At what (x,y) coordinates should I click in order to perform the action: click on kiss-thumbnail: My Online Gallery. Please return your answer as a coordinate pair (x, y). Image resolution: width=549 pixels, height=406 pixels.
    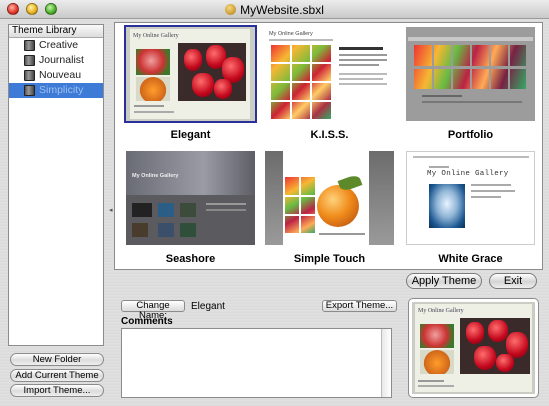
    Looking at the image, I should click on (329, 74).